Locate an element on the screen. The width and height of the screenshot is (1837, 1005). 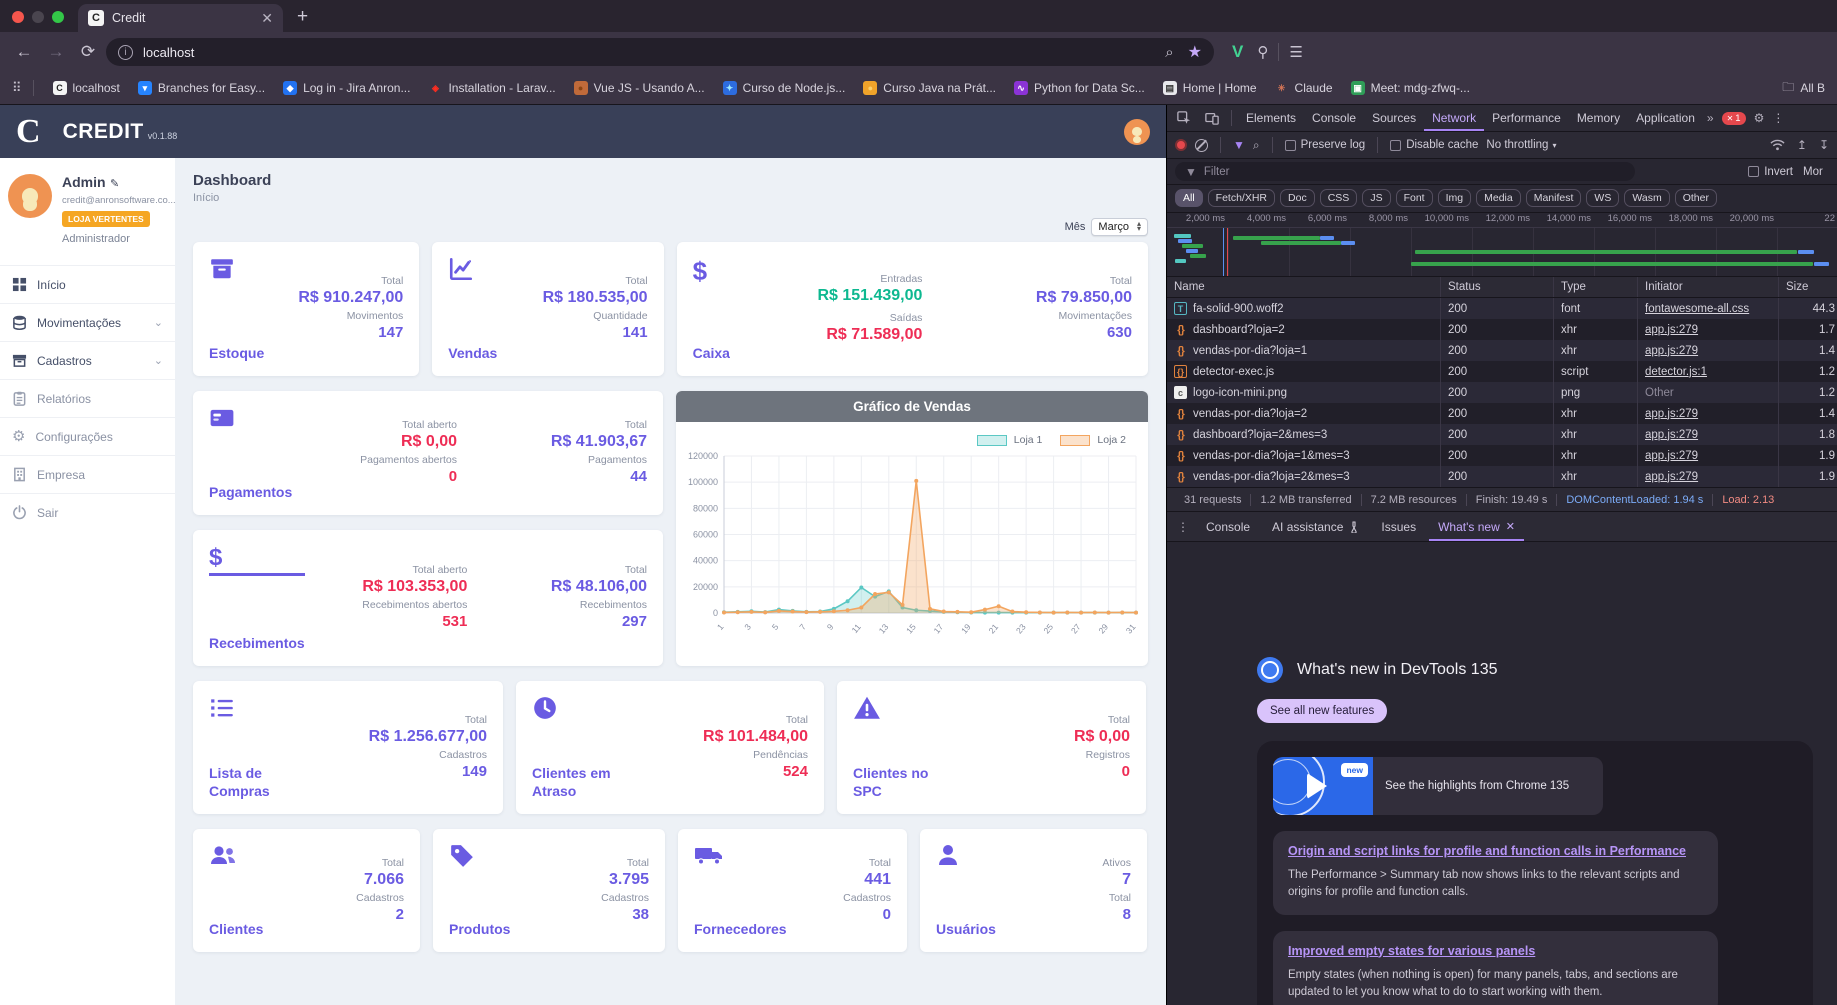
sidebar-item-configuracoes: ⚙ Configurações is located at coordinates (87, 436).